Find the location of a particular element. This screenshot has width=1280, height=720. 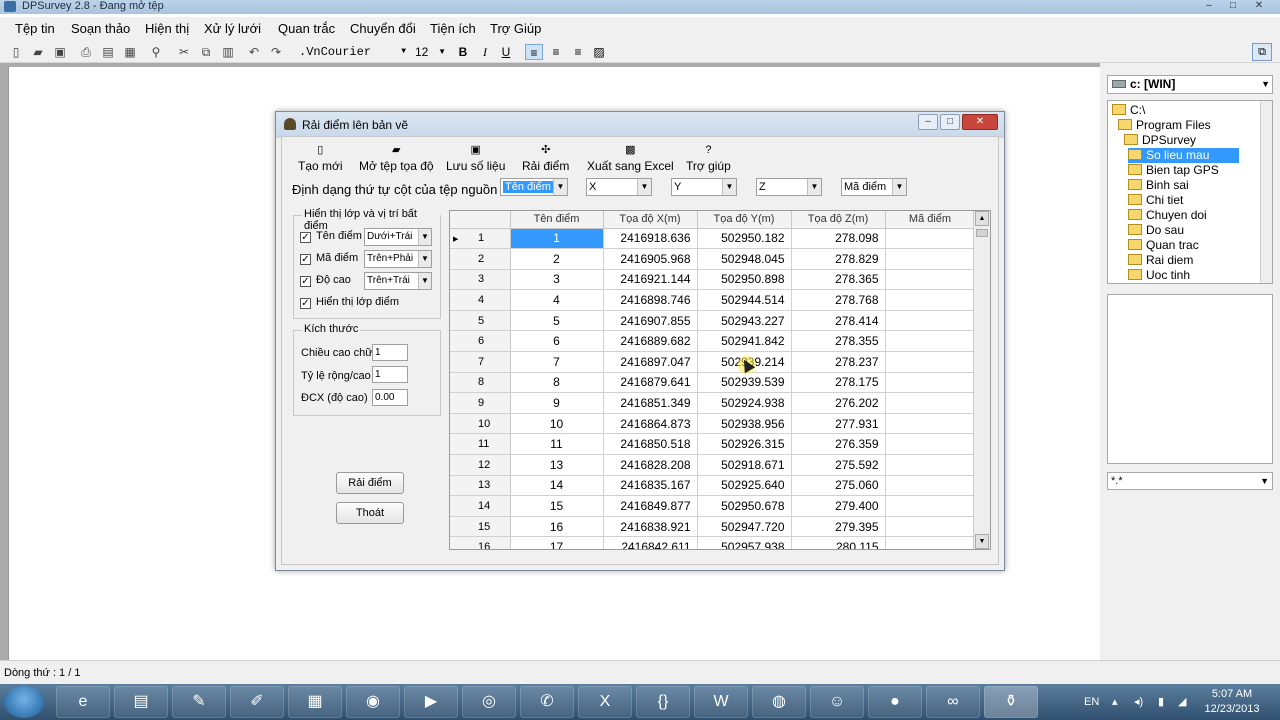

internet-explorer-icon: e is located at coordinates (83, 702).